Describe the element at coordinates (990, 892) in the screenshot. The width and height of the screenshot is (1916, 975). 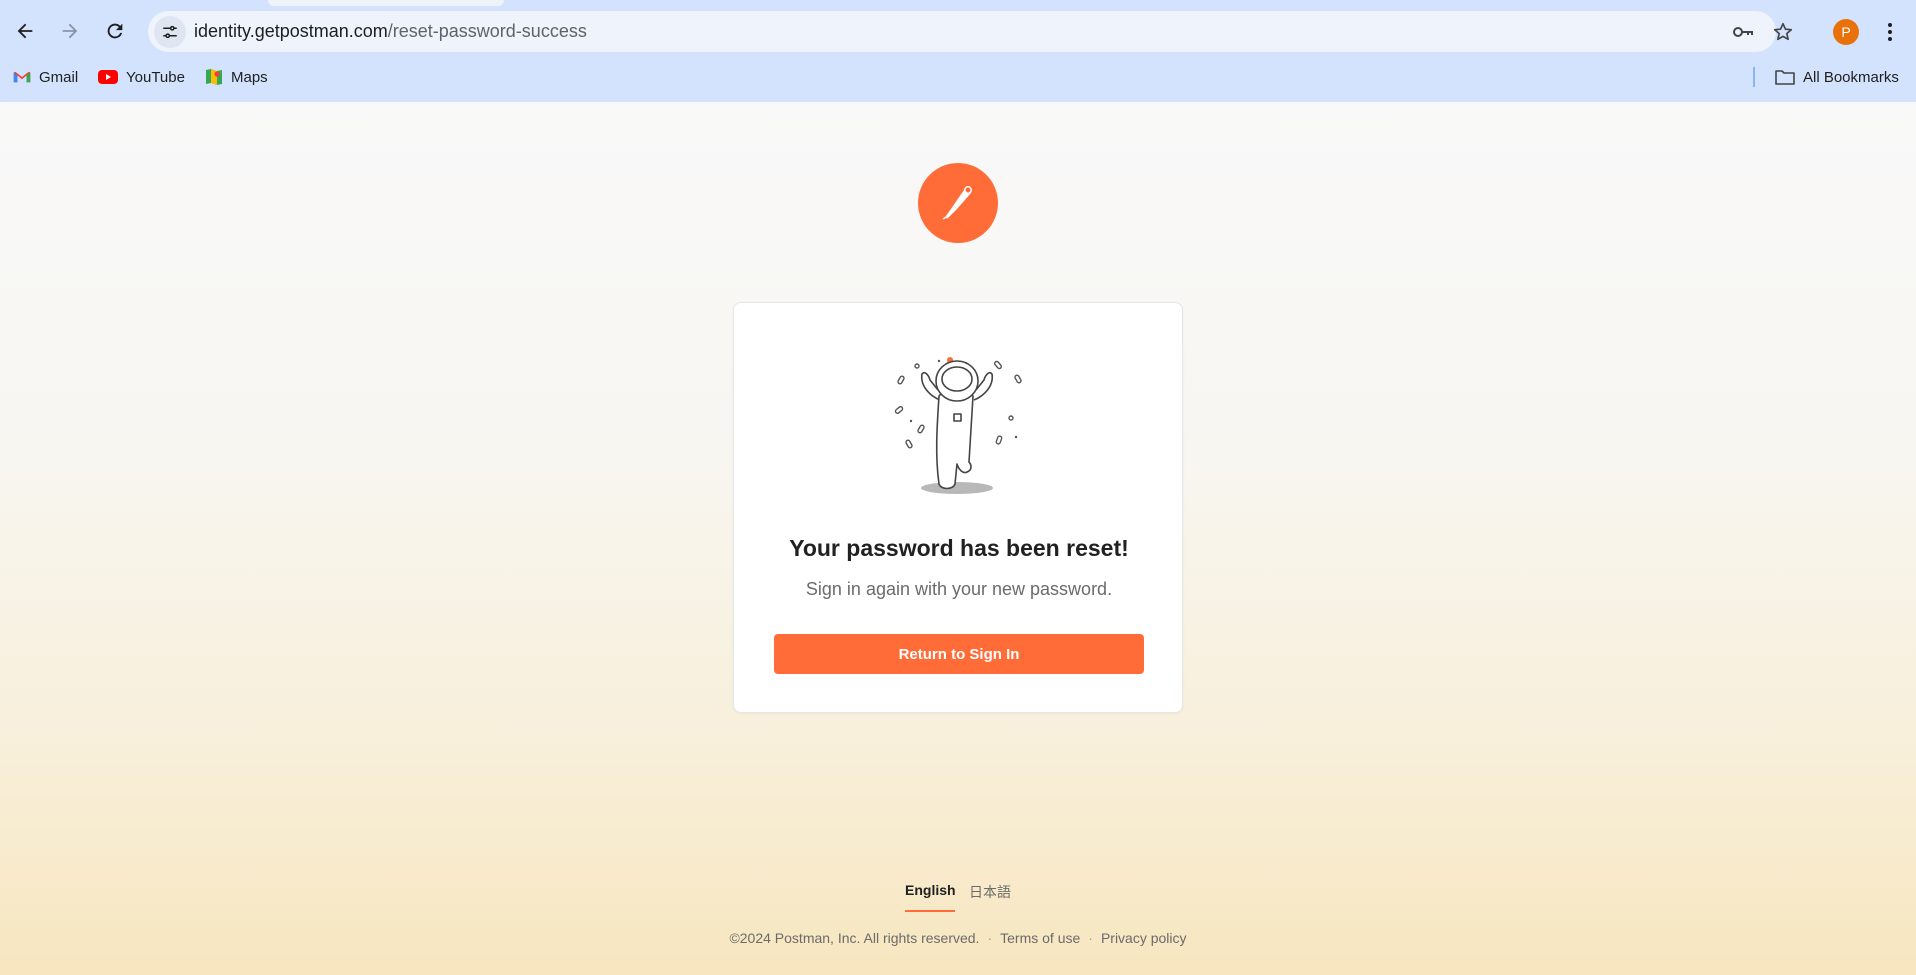
I see `language-japanese: 日本語` at that location.